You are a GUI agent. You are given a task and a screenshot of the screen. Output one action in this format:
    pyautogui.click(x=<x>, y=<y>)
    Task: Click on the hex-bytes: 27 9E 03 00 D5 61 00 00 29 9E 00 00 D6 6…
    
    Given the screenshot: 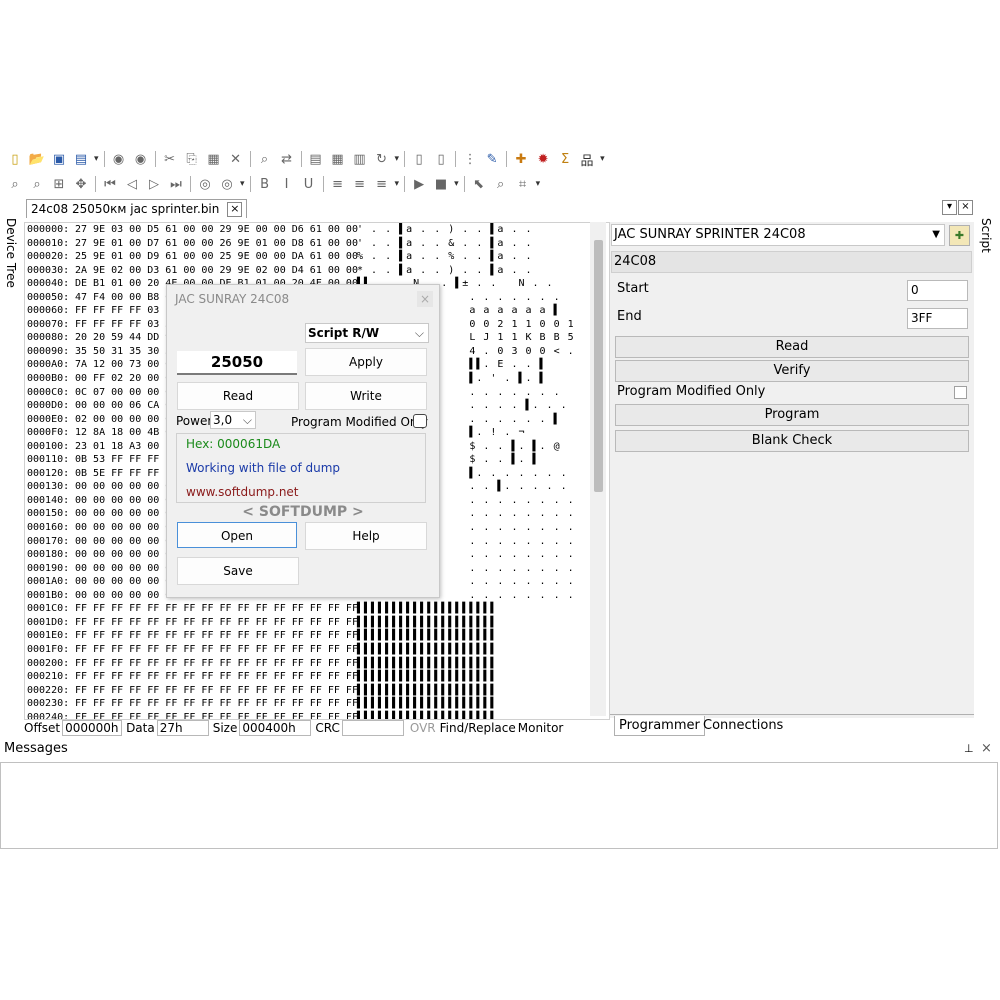 What is the action you would take?
    pyautogui.click(x=216, y=230)
    